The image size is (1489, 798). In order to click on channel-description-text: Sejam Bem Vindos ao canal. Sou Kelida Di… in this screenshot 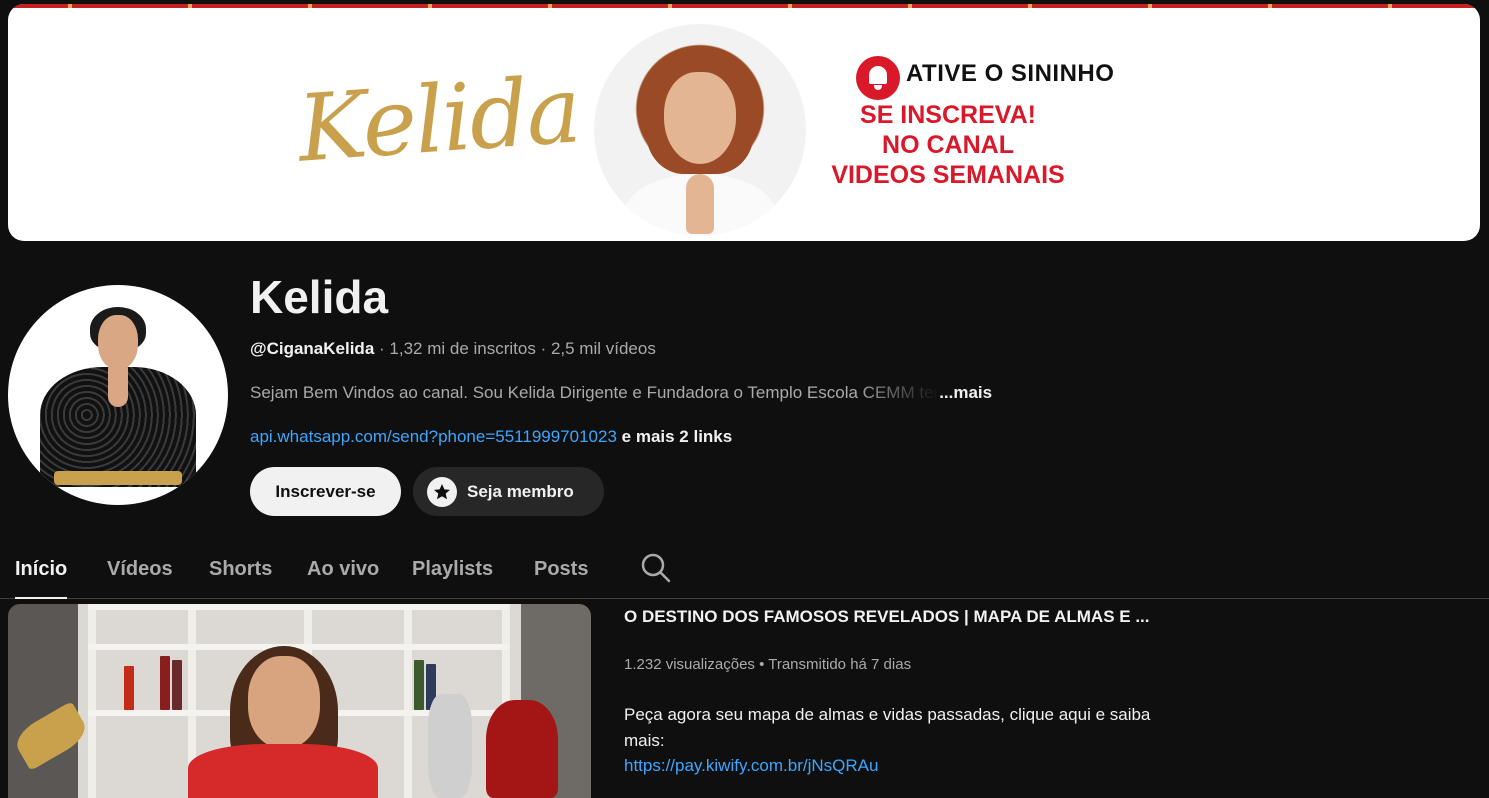, I will do `click(595, 392)`.